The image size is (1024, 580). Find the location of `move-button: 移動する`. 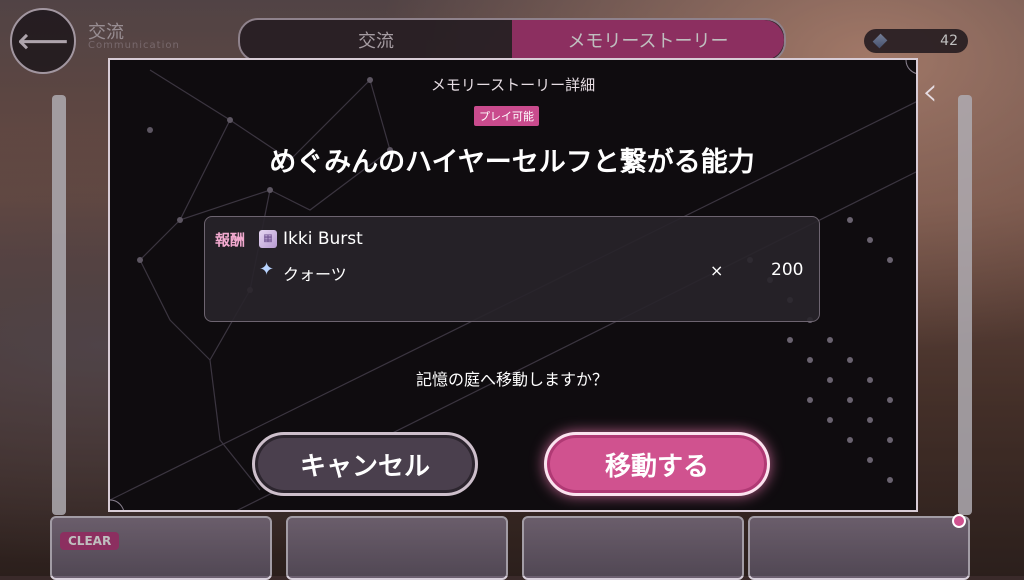

move-button: 移動する is located at coordinates (657, 464).